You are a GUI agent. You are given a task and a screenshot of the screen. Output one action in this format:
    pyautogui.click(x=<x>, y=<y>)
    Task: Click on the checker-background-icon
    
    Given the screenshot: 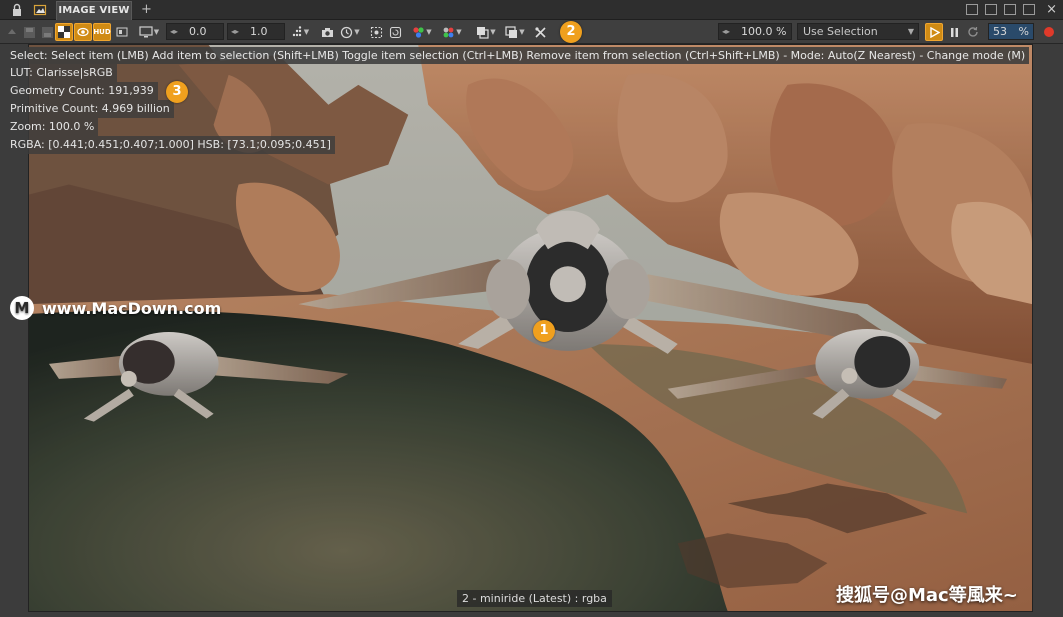 What is the action you would take?
    pyautogui.click(x=64, y=32)
    